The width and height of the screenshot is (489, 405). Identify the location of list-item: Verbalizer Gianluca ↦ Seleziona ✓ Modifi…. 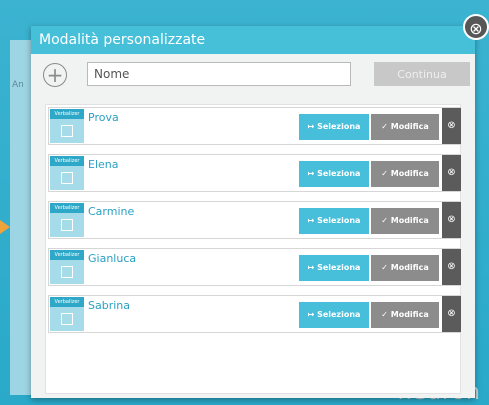
(254, 267).